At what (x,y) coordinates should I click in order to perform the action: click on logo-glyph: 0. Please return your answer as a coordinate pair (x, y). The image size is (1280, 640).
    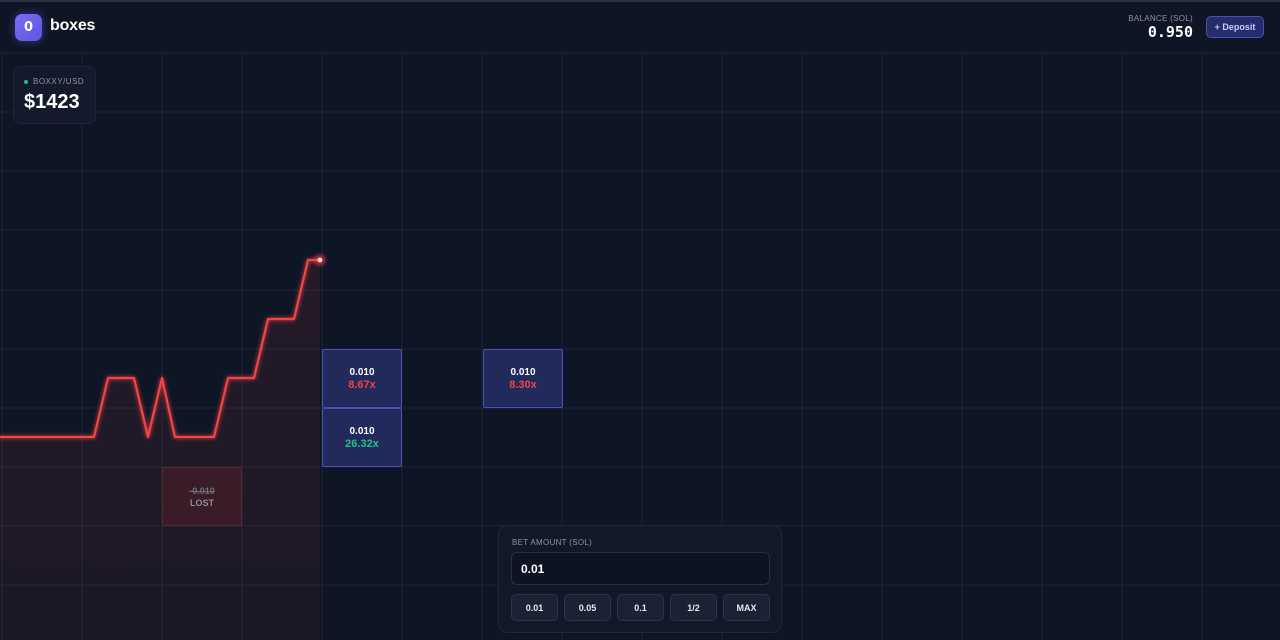
    Looking at the image, I should click on (28, 27).